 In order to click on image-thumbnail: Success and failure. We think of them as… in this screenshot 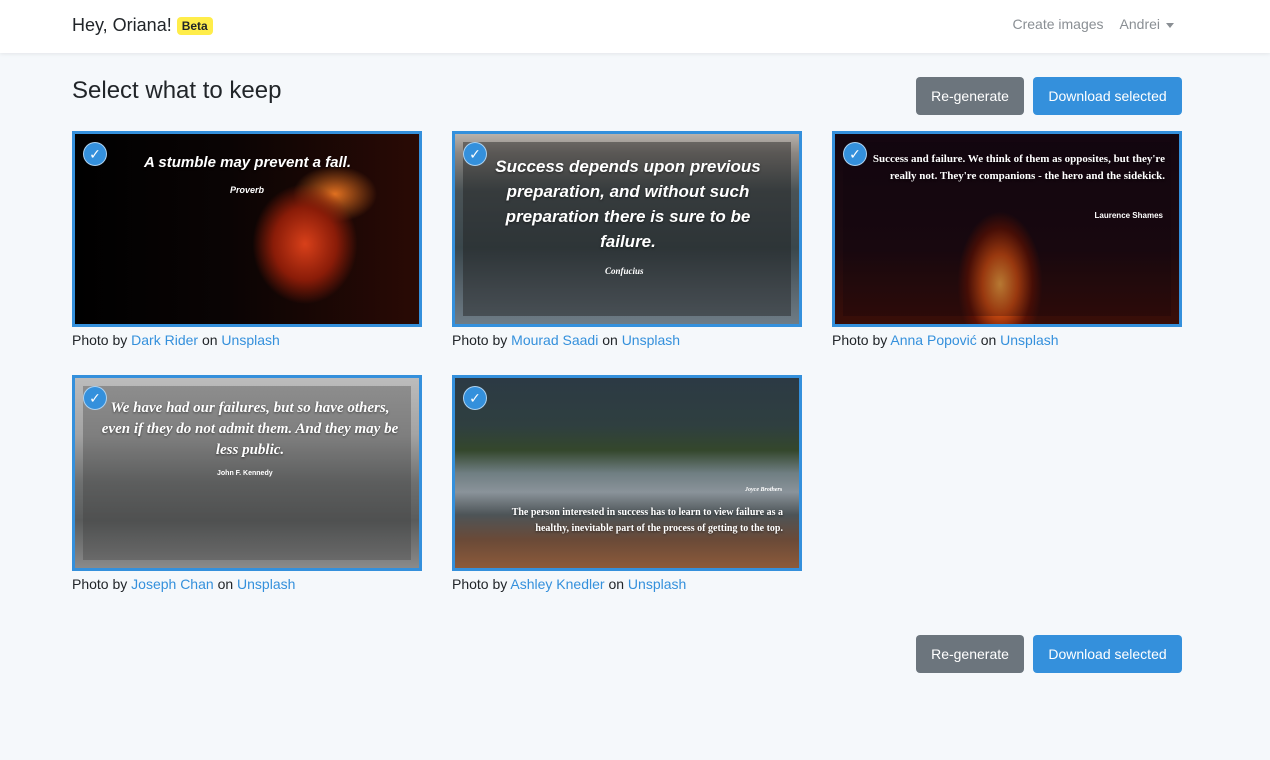, I will do `click(1007, 229)`.